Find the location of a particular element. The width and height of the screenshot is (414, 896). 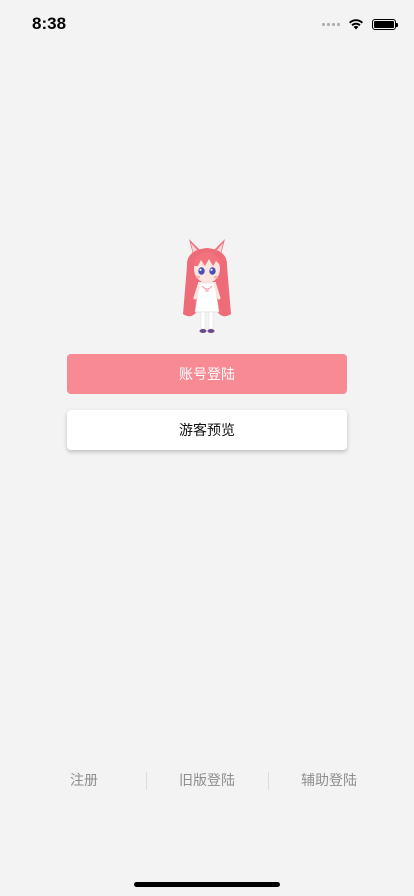

status-icons is located at coordinates (360, 24).